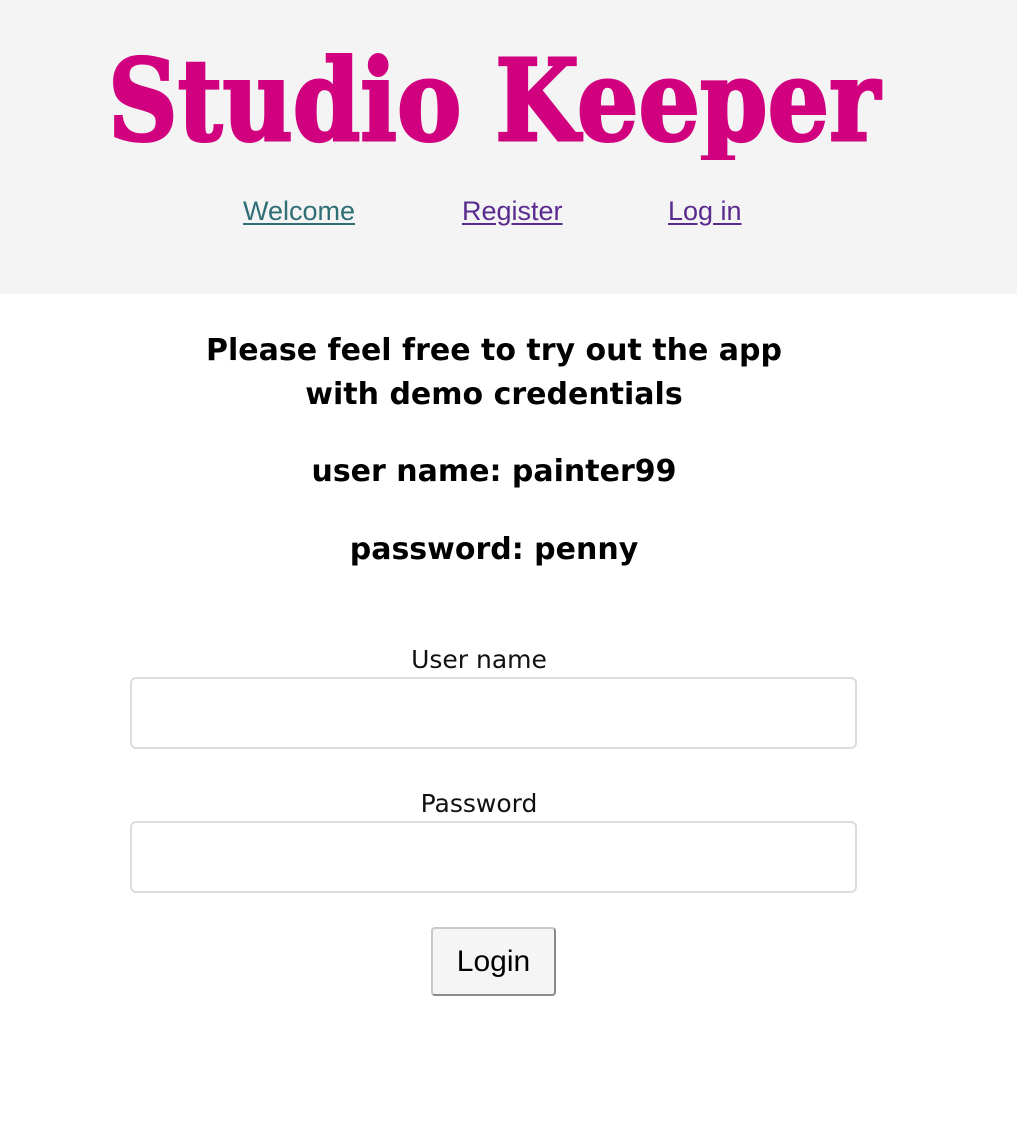 Image resolution: width=1017 pixels, height=1128 pixels. What do you see at coordinates (479, 803) in the screenshot?
I see `password-label: Password` at bounding box center [479, 803].